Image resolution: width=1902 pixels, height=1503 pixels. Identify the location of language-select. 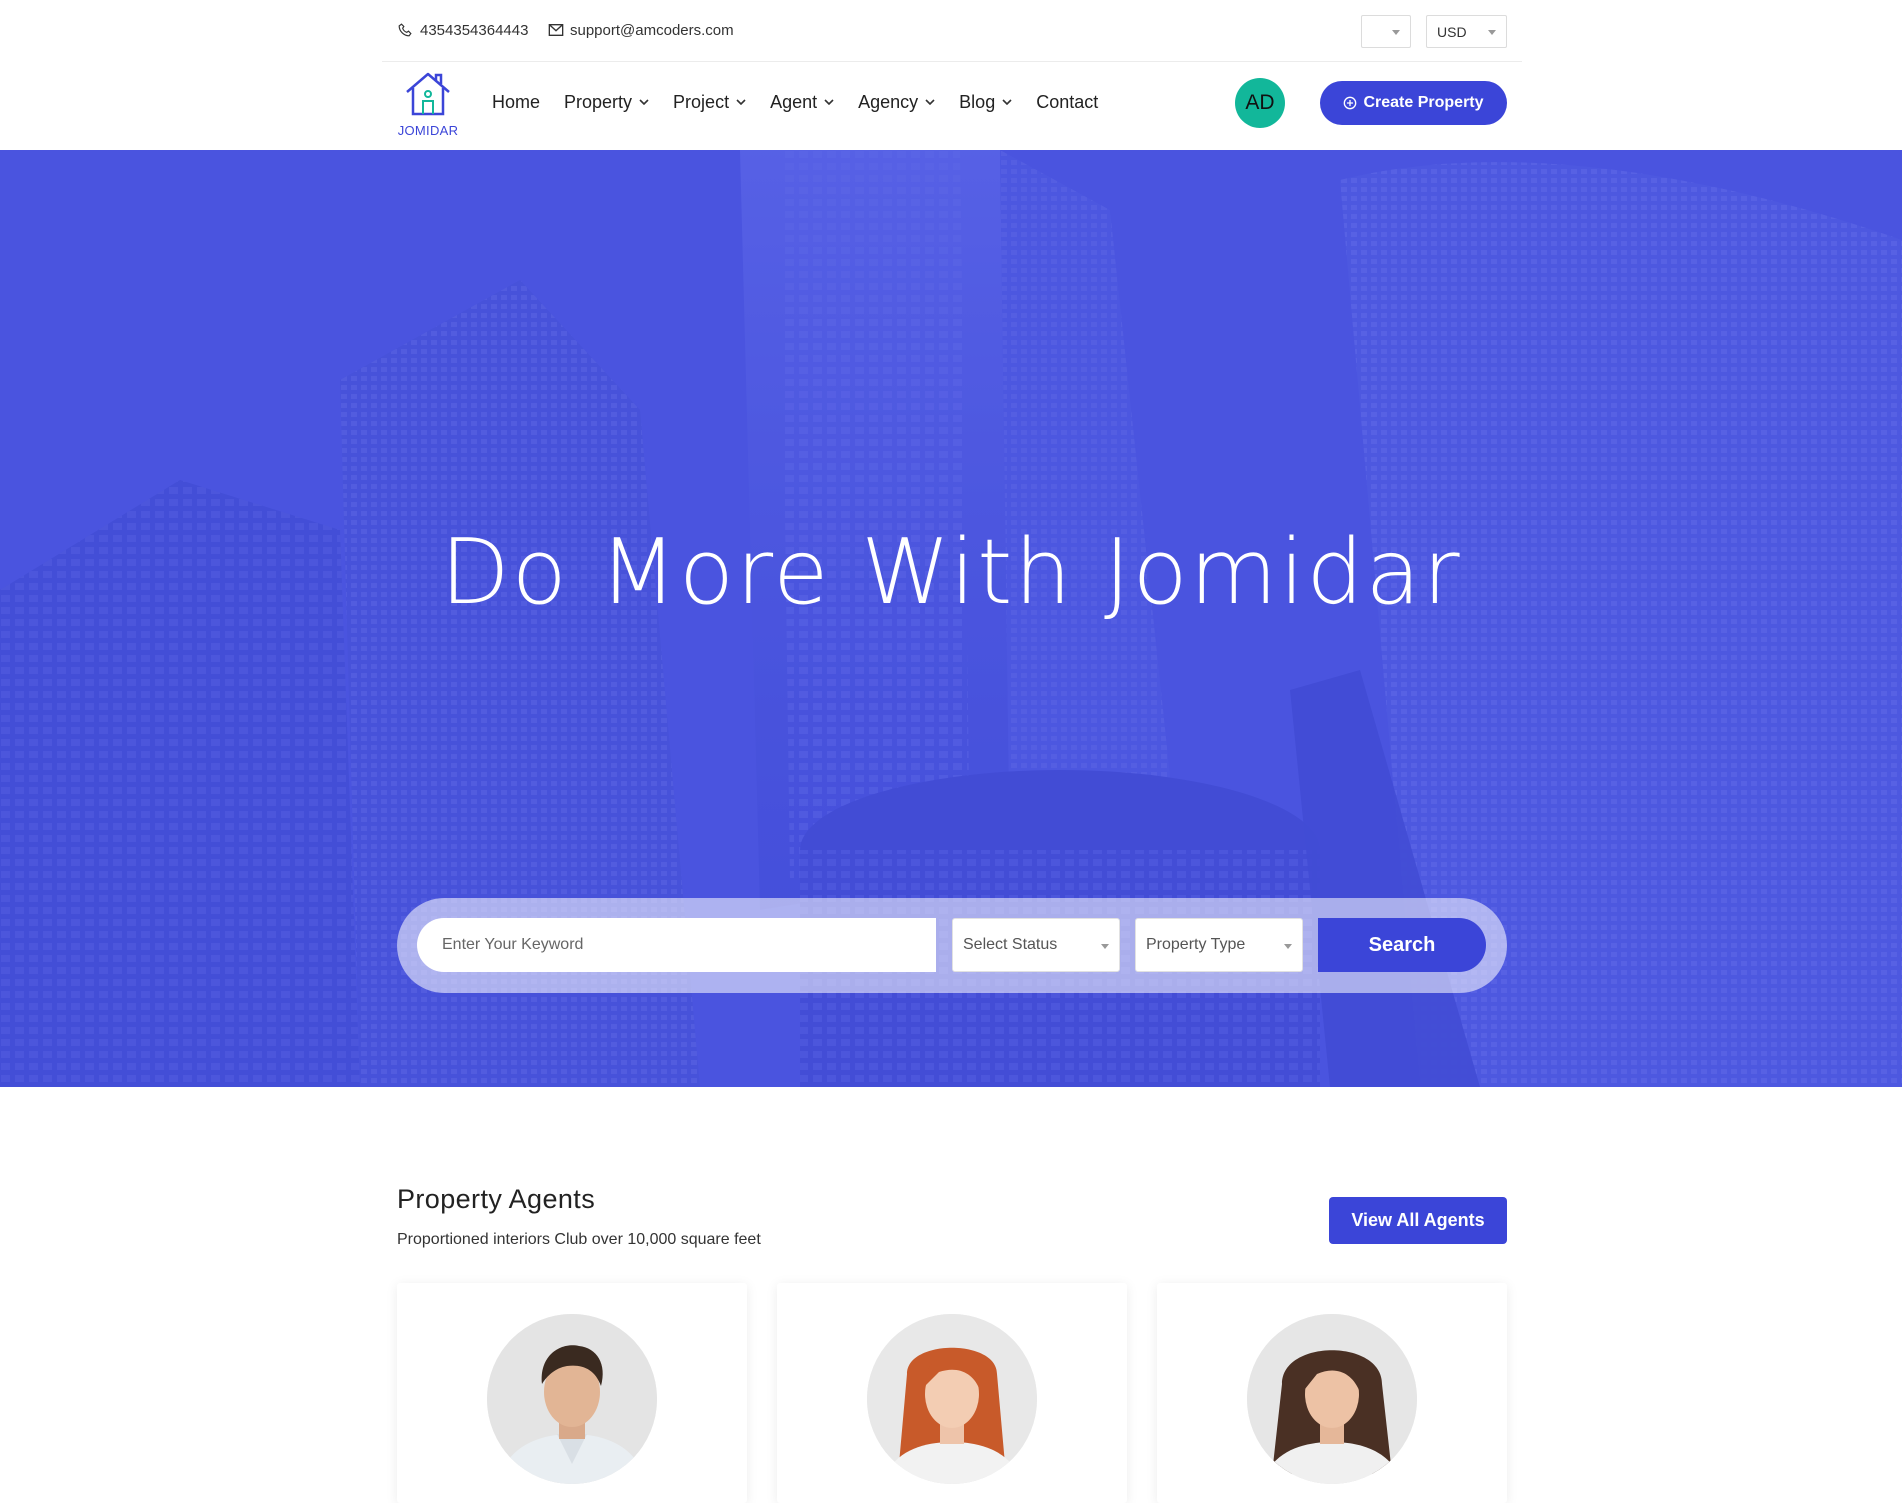
(1386, 31).